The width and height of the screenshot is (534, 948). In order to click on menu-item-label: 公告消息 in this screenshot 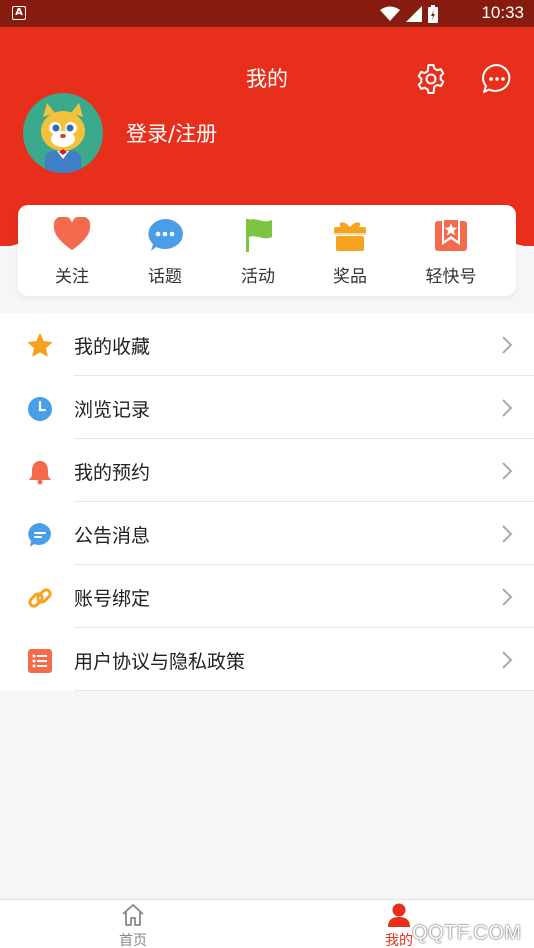, I will do `click(112, 536)`.